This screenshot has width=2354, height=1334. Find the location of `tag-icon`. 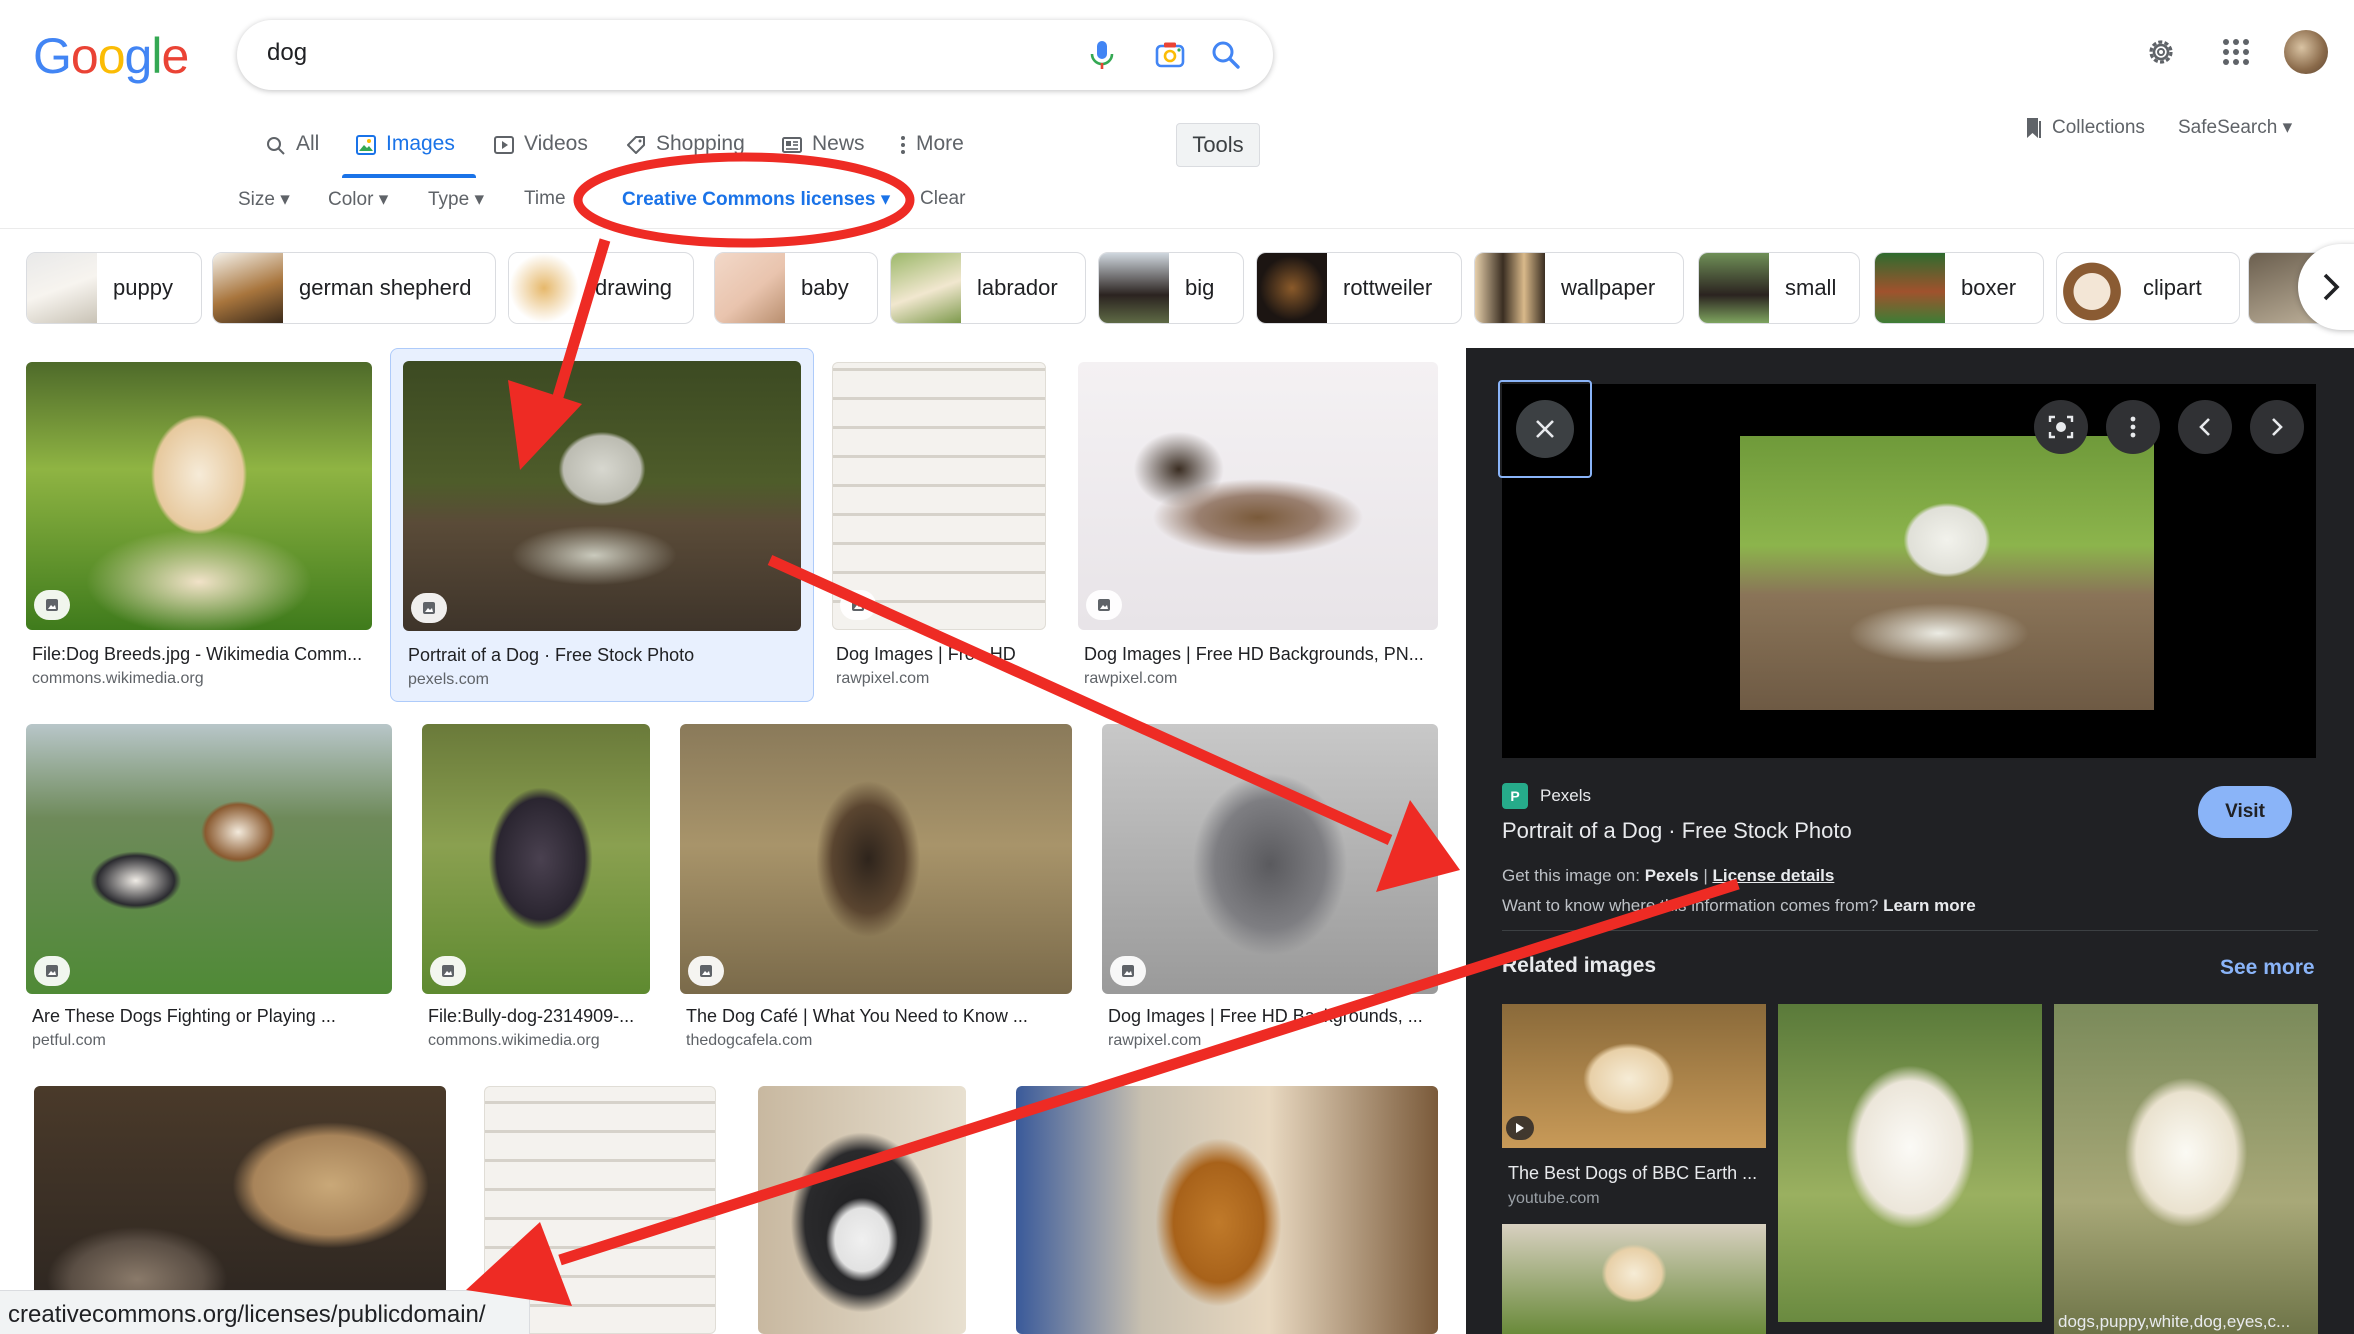

tag-icon is located at coordinates (636, 145).